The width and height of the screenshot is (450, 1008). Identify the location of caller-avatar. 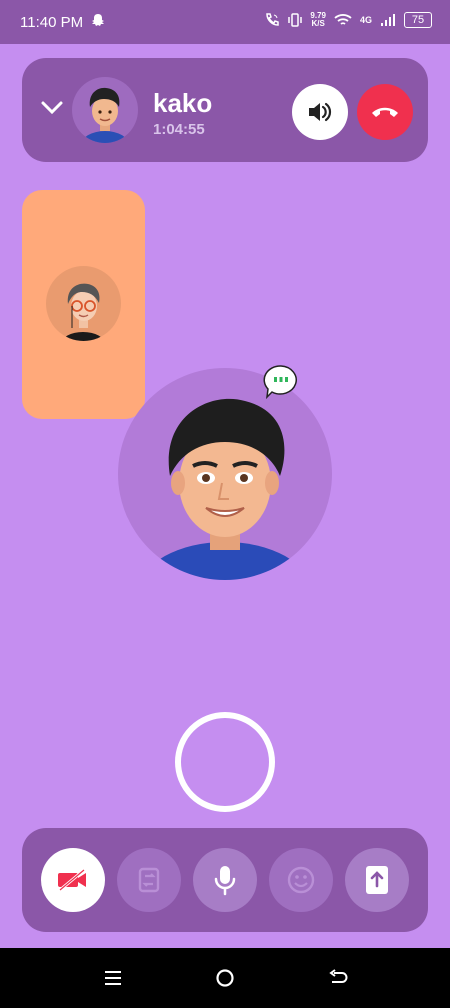
(105, 110).